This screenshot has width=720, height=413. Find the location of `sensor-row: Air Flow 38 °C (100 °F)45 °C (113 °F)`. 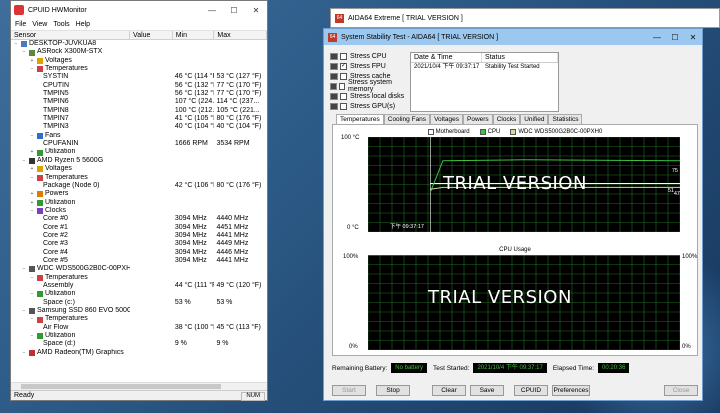

sensor-row: Air Flow 38 °C (100 °F)45 °C (113 °F) is located at coordinates (139, 328).